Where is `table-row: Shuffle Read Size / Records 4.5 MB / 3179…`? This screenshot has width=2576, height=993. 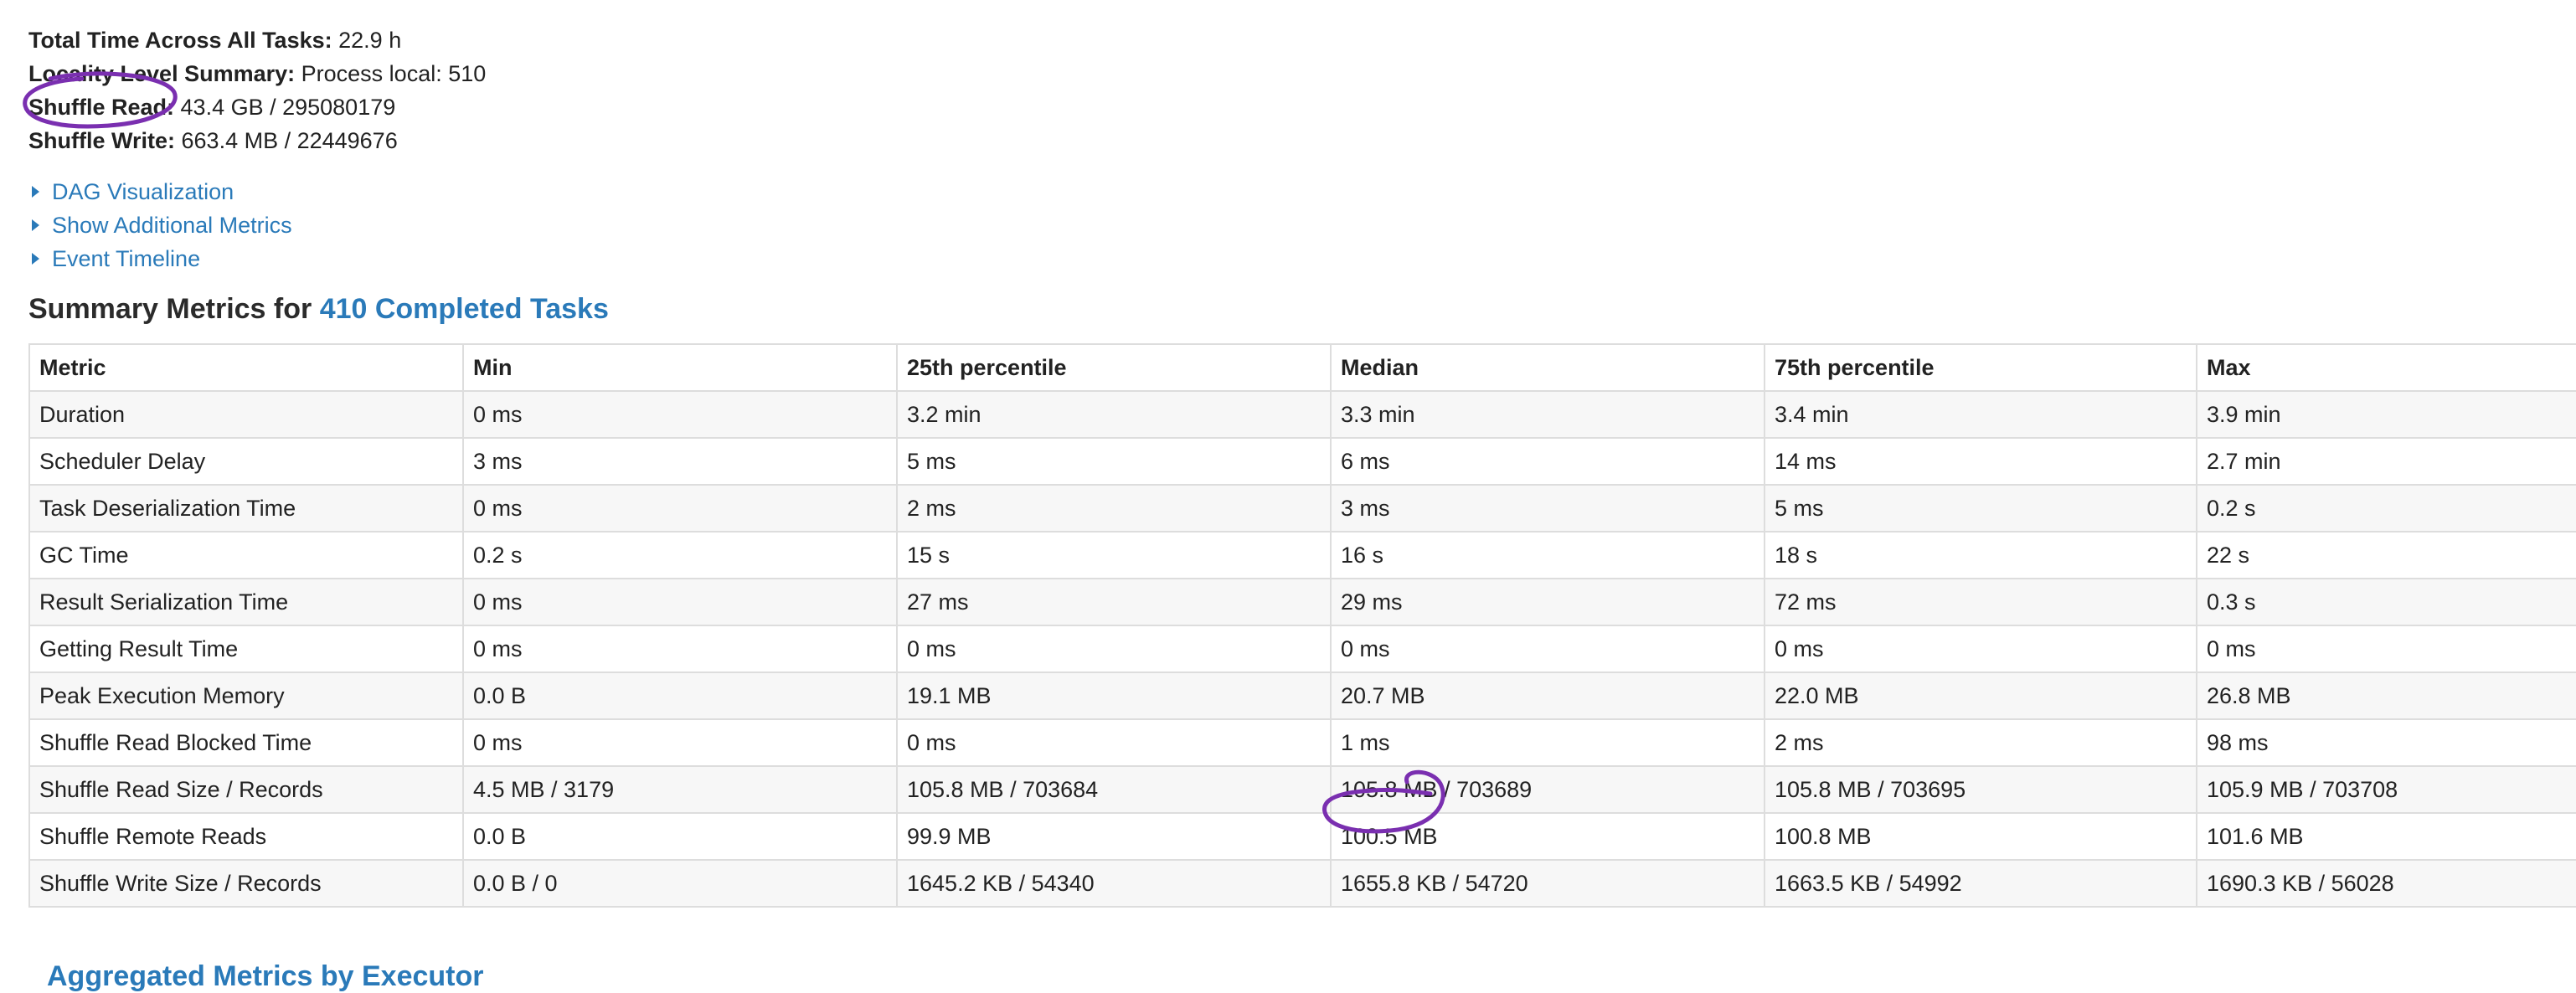
table-row: Shuffle Read Size / Records 4.5 MB / 3179… is located at coordinates (1302, 789).